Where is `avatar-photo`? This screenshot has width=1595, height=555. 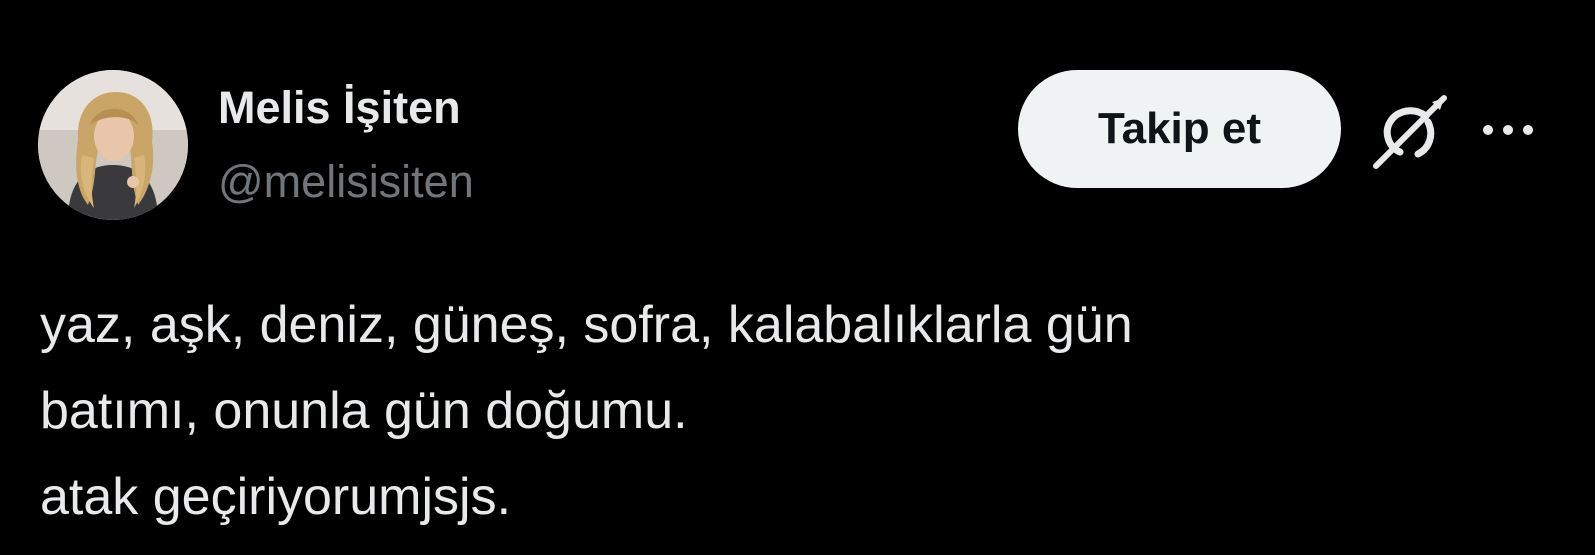
avatar-photo is located at coordinates (113, 145).